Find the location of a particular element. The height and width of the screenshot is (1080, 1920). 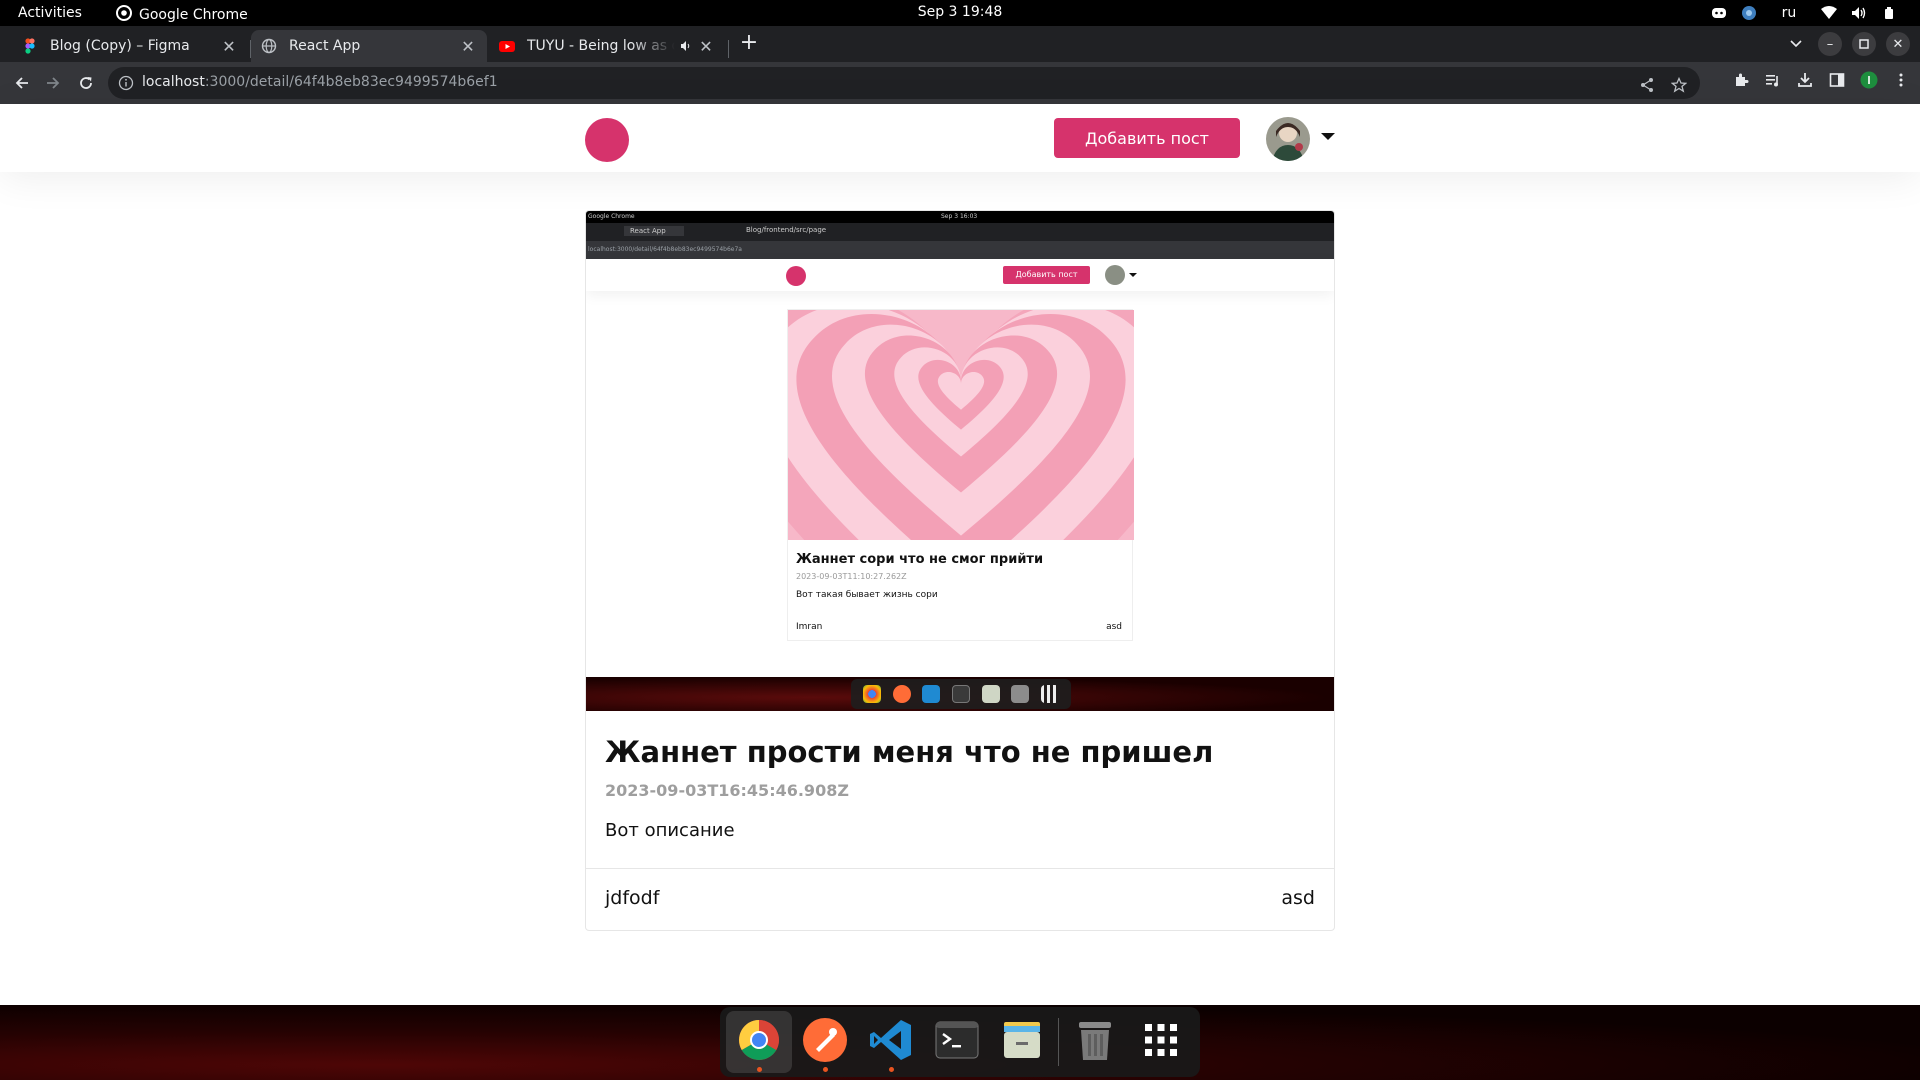

share-icon is located at coordinates (1647, 85).